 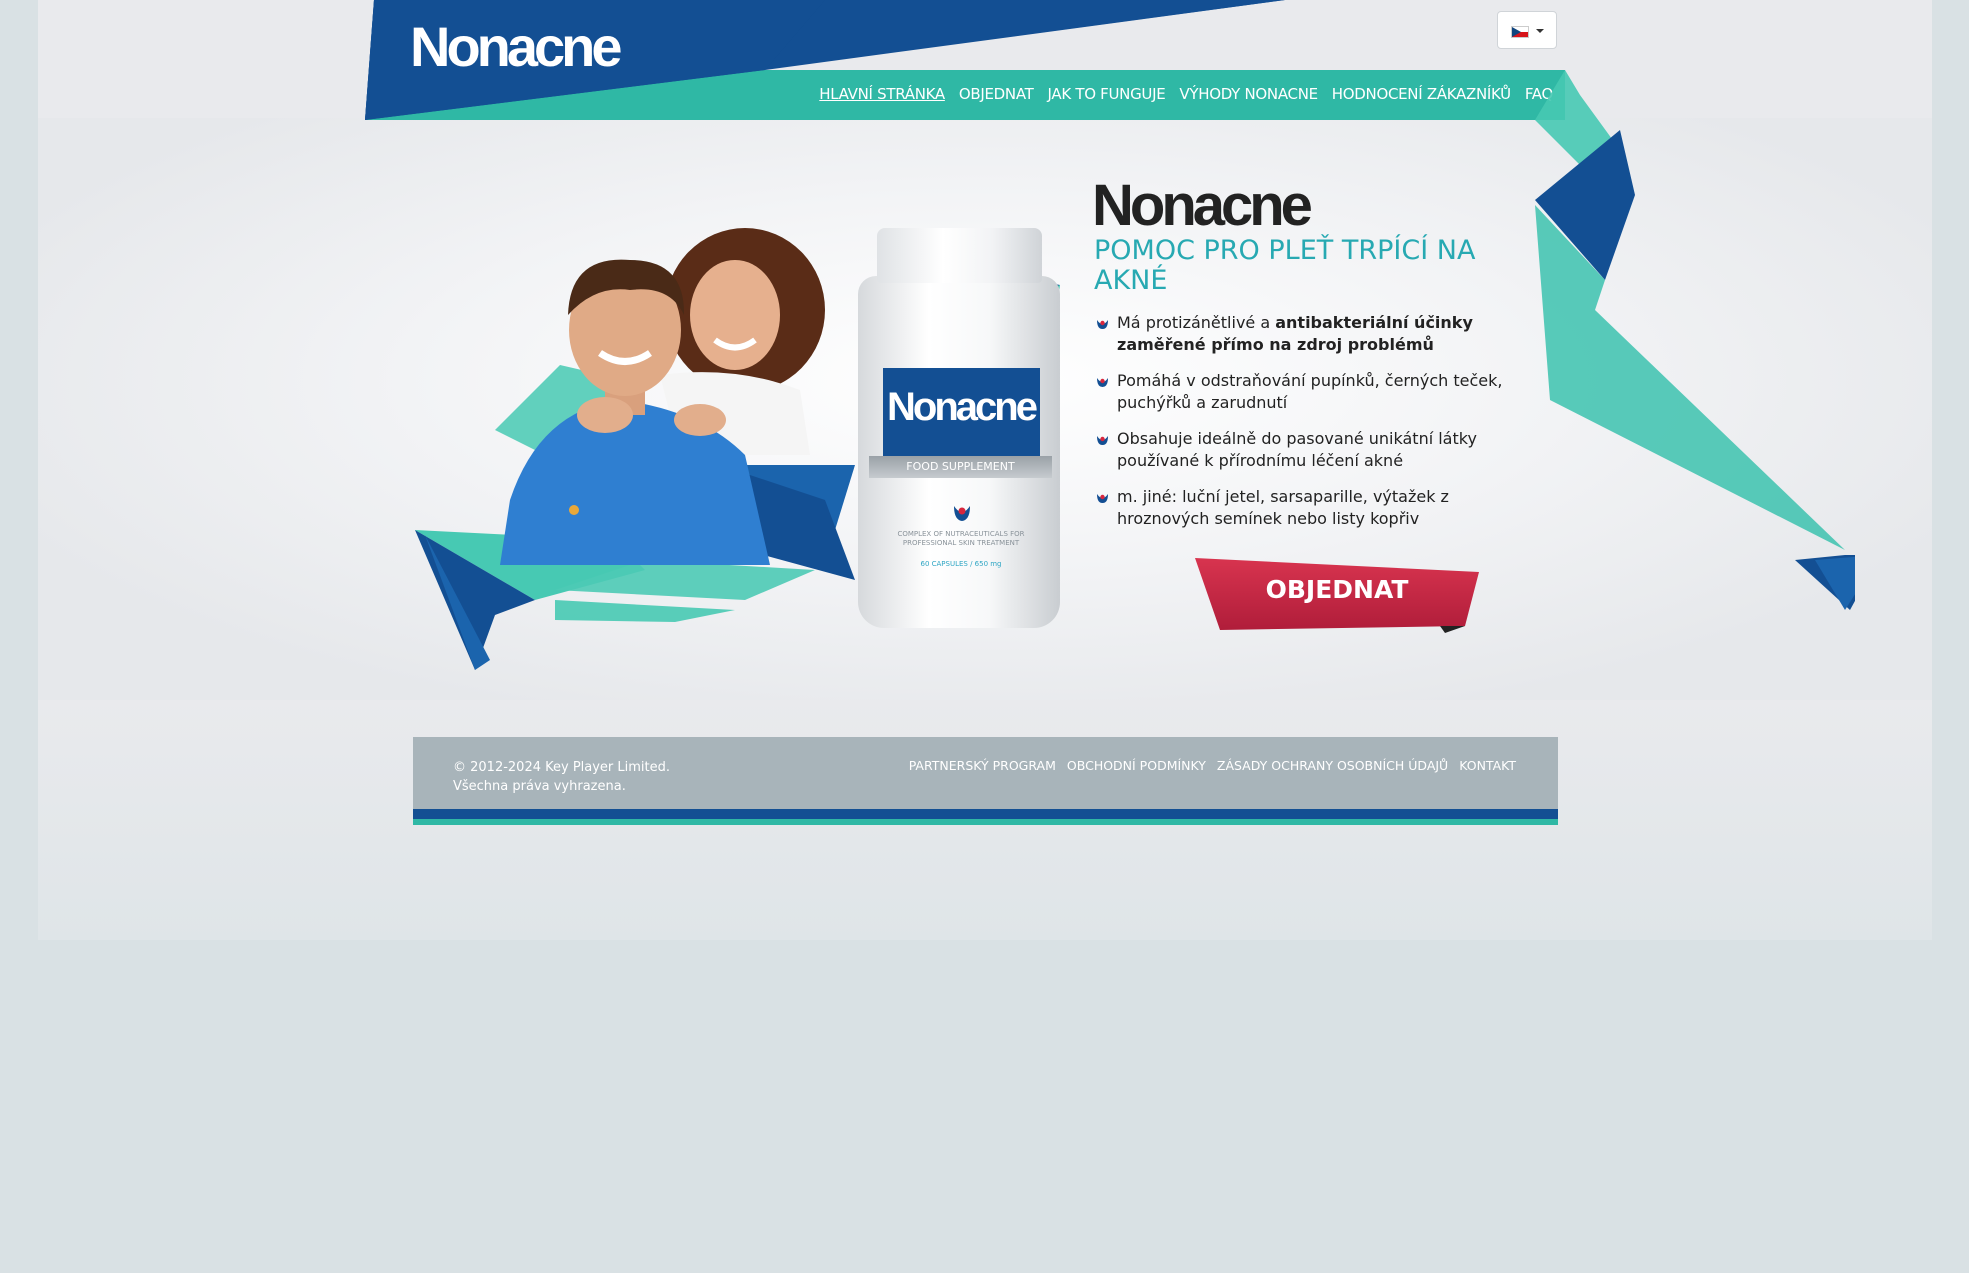 I want to click on order-button, so click(x=1337, y=594).